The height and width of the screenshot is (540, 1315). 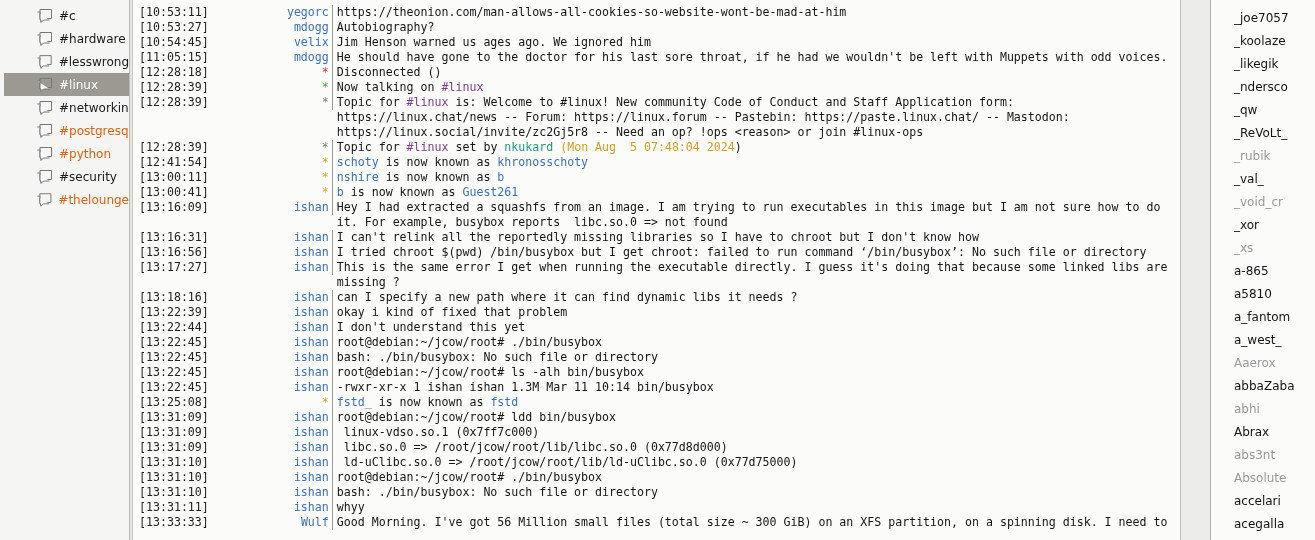 What do you see at coordinates (1274, 386) in the screenshot?
I see `user-item: abbaZaba` at bounding box center [1274, 386].